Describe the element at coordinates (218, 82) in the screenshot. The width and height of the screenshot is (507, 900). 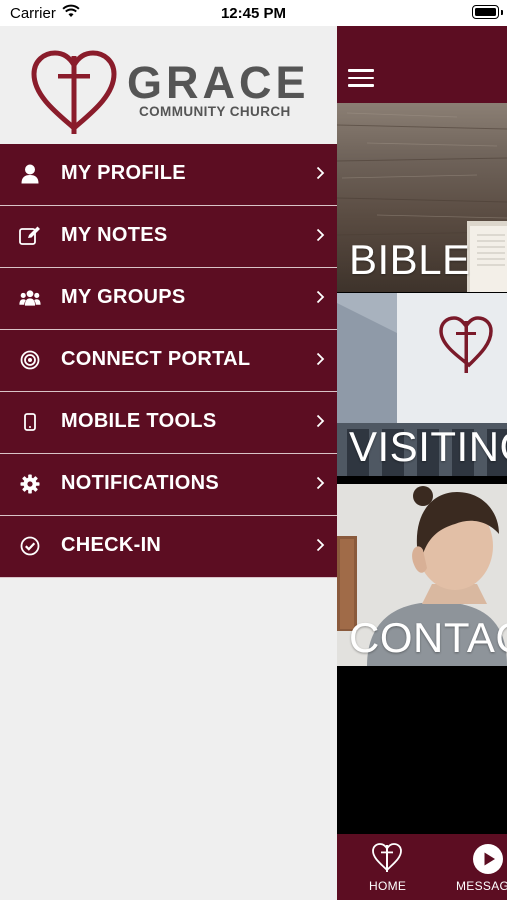
I see `logo-wordmark: GRACE` at that location.